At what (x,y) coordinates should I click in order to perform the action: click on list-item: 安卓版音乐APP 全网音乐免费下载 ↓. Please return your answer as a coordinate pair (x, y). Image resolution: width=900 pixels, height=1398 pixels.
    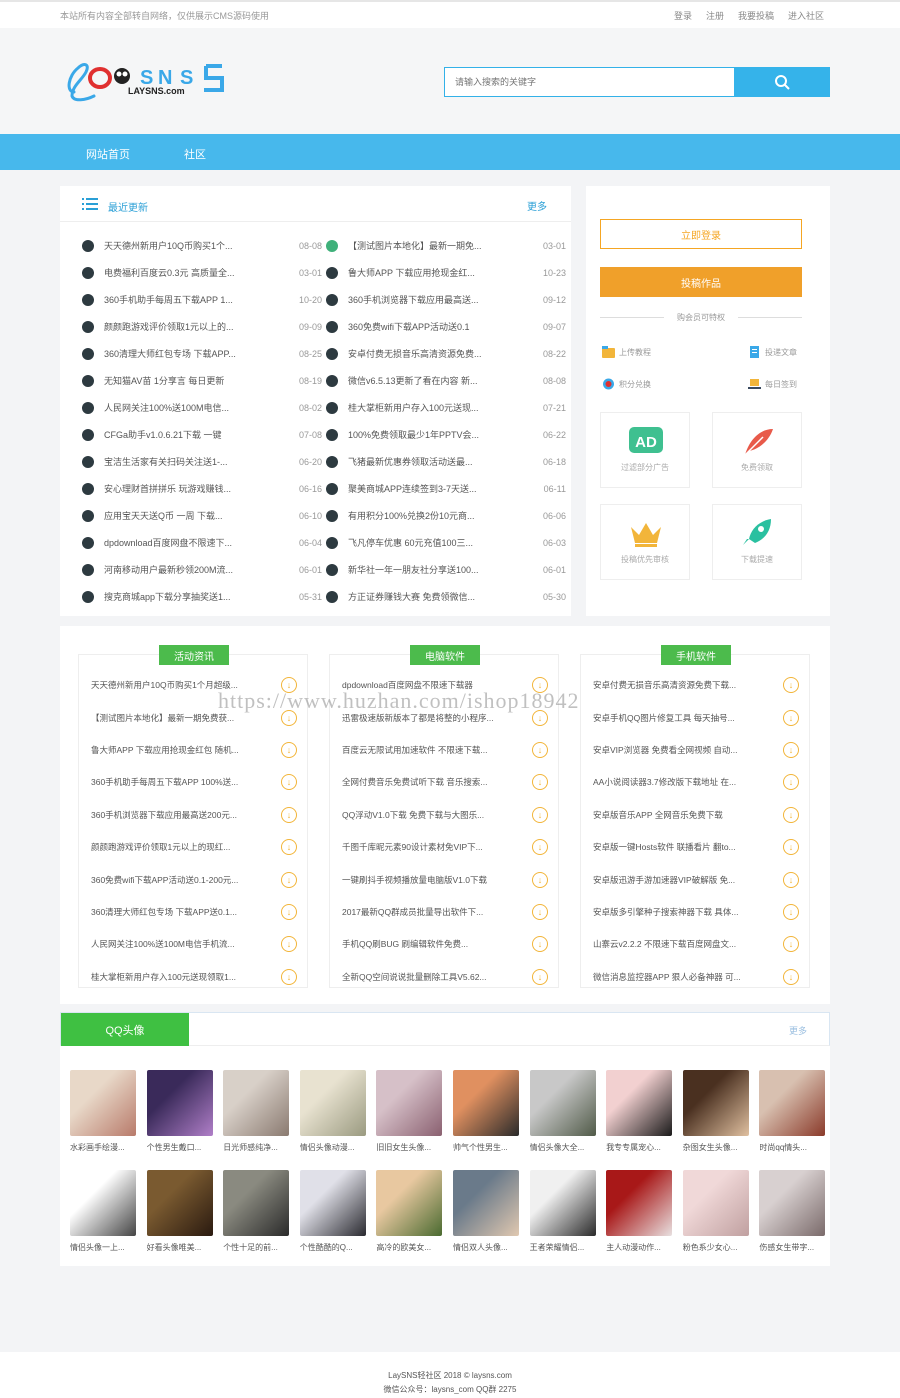
    Looking at the image, I should click on (696, 815).